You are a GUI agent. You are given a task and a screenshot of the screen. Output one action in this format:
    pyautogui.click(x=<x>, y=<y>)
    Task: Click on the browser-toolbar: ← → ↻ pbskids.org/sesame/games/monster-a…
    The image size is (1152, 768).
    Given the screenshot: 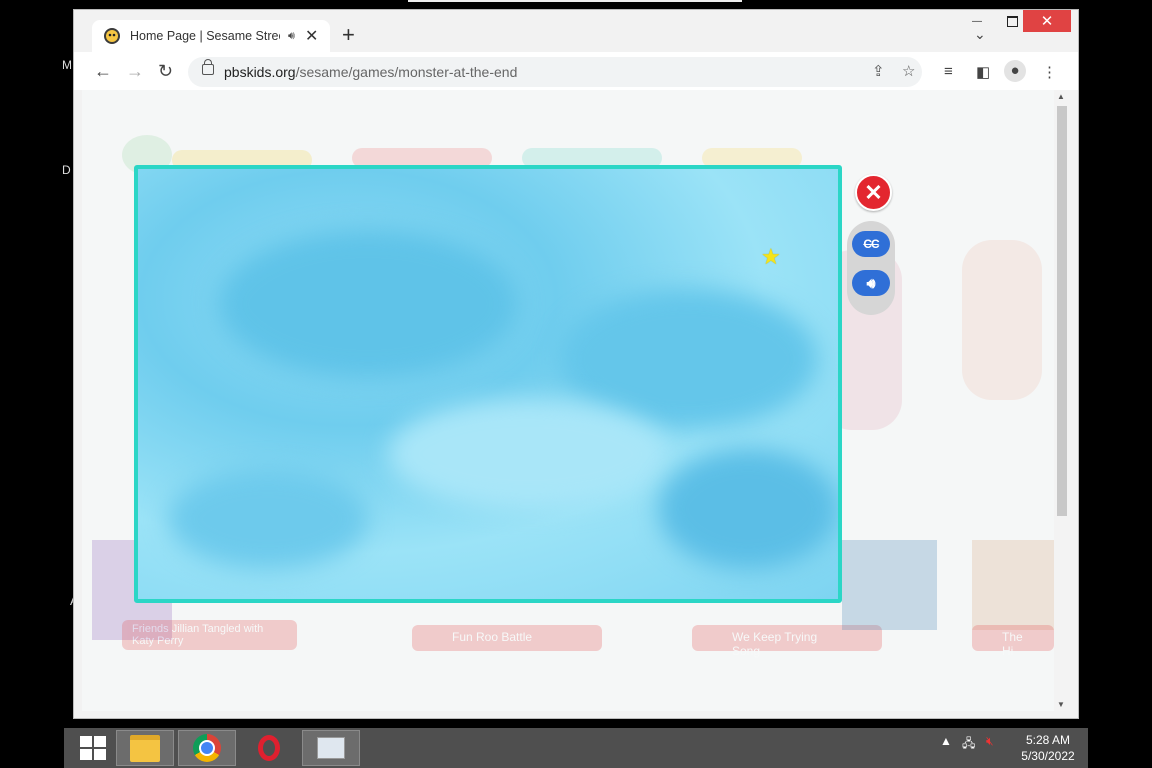 What is the action you would take?
    pyautogui.click(x=576, y=71)
    